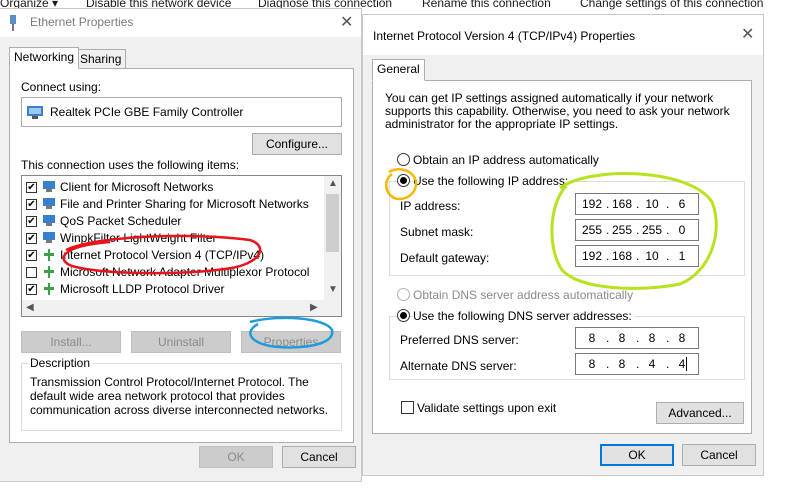 The width and height of the screenshot is (790, 492). What do you see at coordinates (634, 231) in the screenshot?
I see `green-highlight-circle` at bounding box center [634, 231].